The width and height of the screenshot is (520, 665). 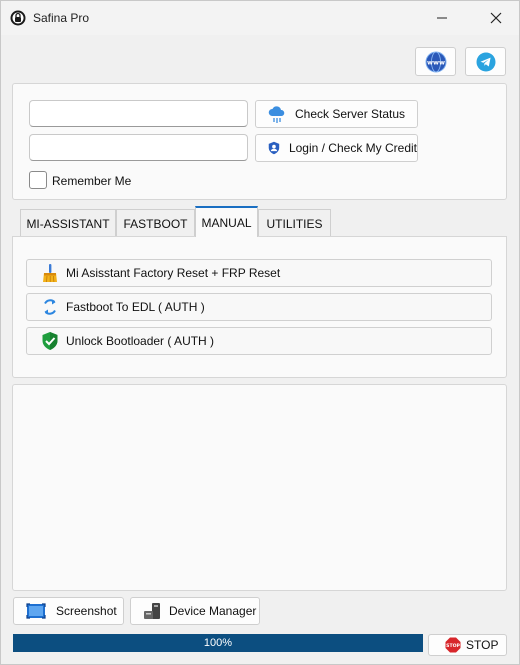 I want to click on progress-text: 100%, so click(x=218, y=643).